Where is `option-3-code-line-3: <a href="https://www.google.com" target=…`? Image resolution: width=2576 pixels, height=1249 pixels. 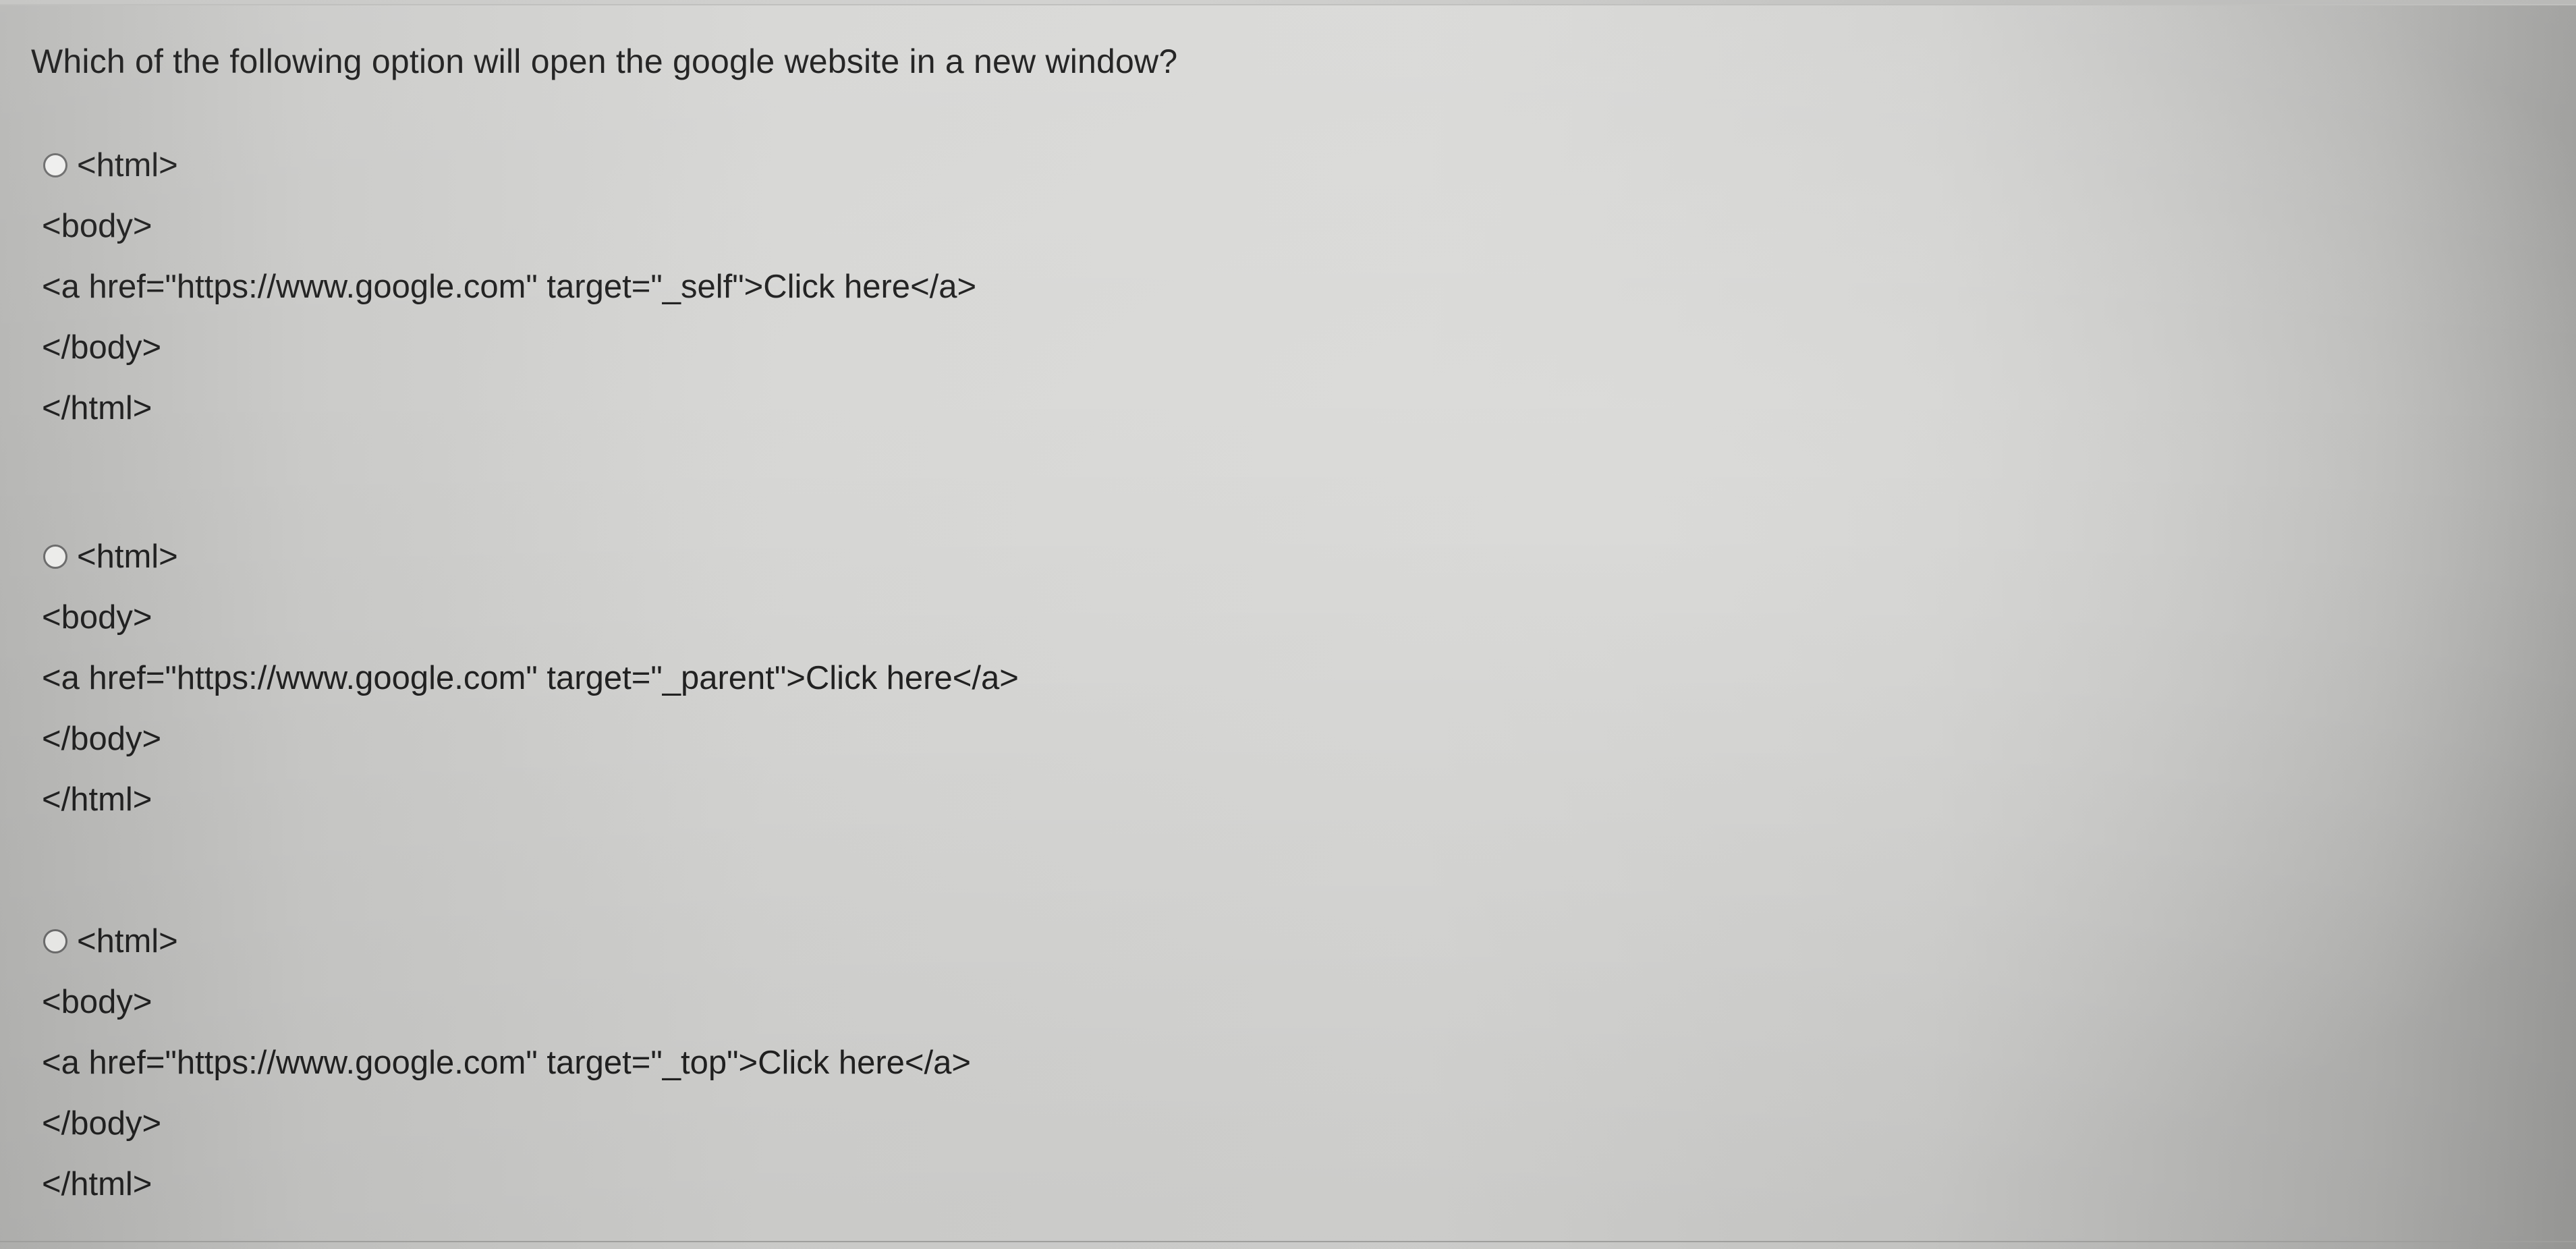 option-3-code-line-3: <a href="https://www.google.com" target=… is located at coordinates (507, 1063).